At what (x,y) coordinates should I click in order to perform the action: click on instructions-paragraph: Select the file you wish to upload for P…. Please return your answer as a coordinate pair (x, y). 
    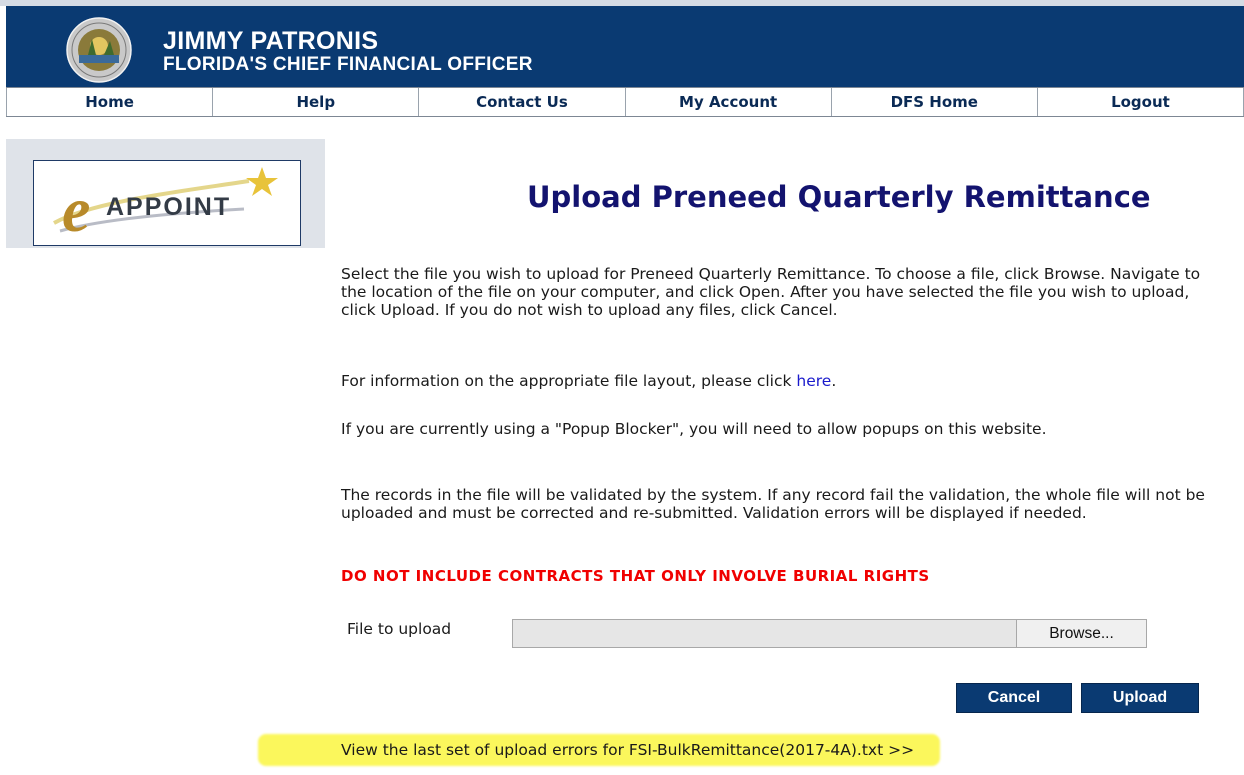
    Looking at the image, I should click on (771, 292).